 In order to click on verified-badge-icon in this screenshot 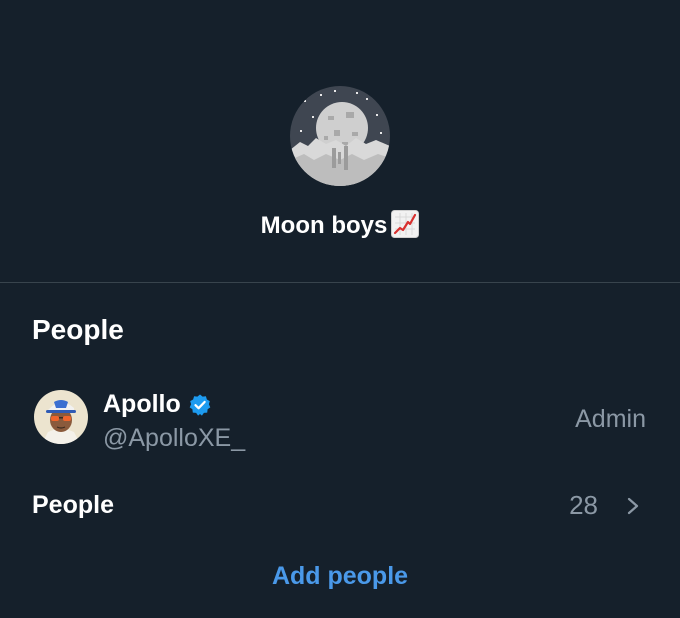, I will do `click(200, 405)`.